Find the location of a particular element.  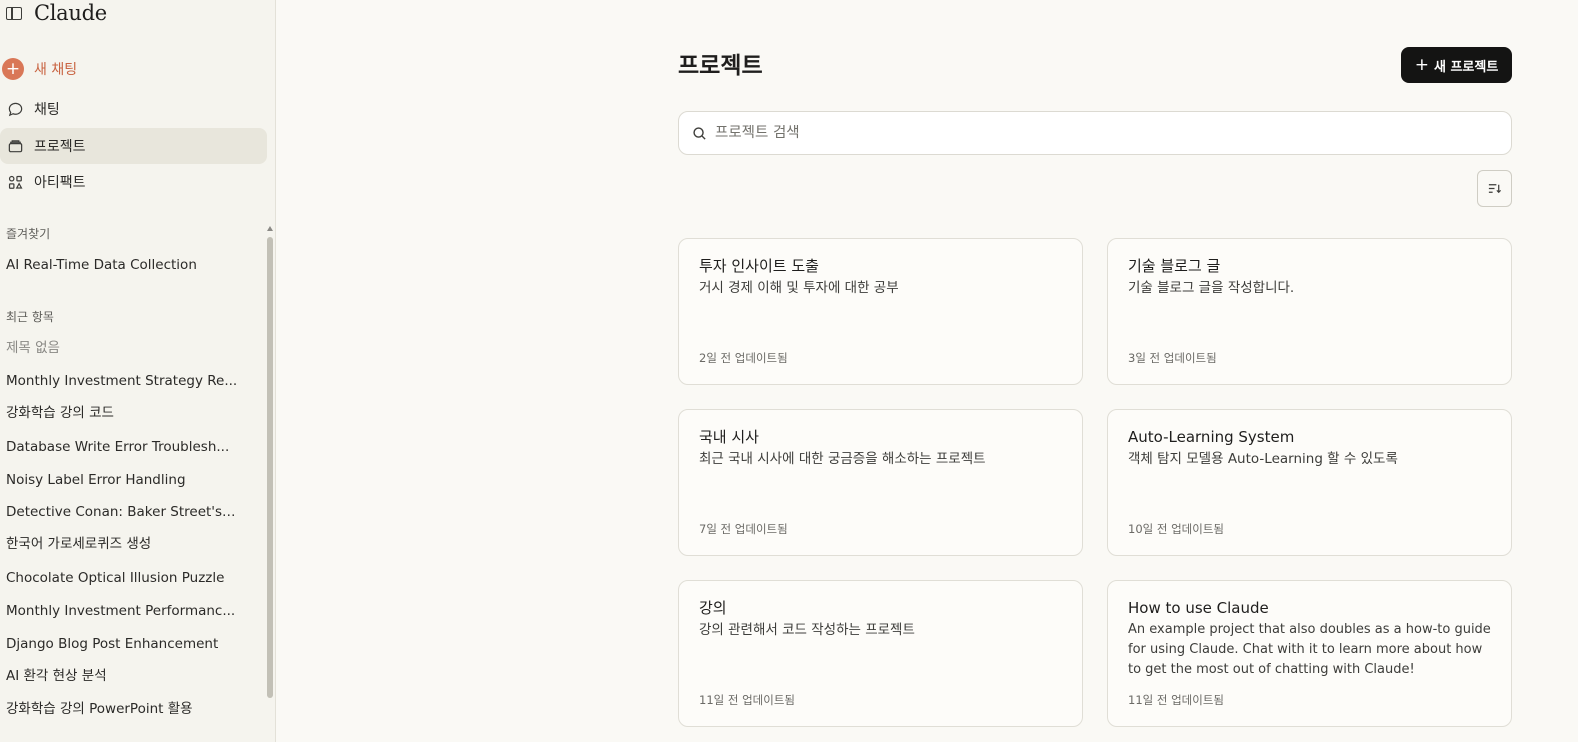

project-title: 강의 is located at coordinates (713, 608).